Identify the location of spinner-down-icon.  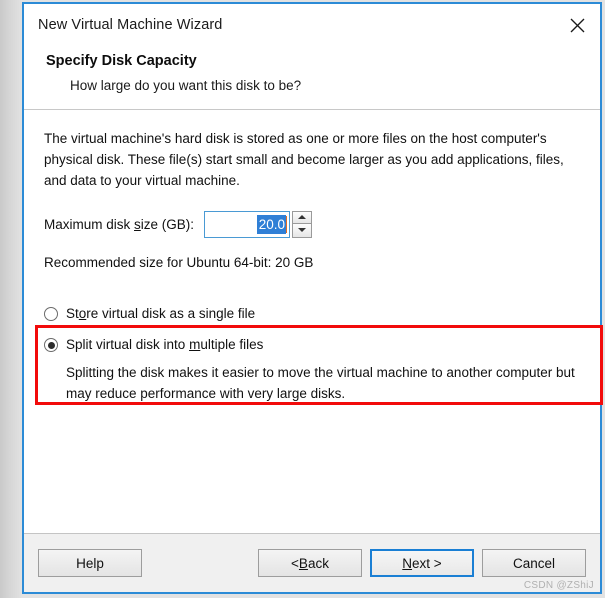
(302, 230).